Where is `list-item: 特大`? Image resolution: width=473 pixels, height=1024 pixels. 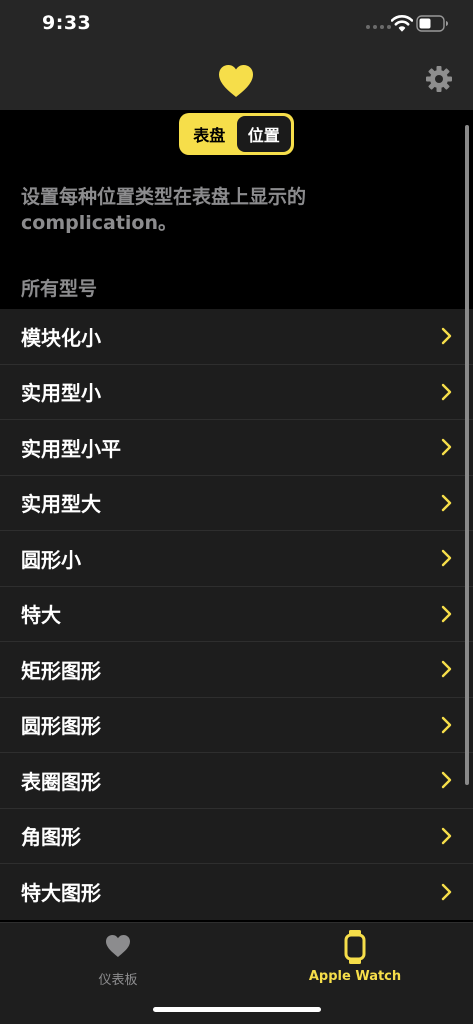 list-item: 特大 is located at coordinates (236, 614).